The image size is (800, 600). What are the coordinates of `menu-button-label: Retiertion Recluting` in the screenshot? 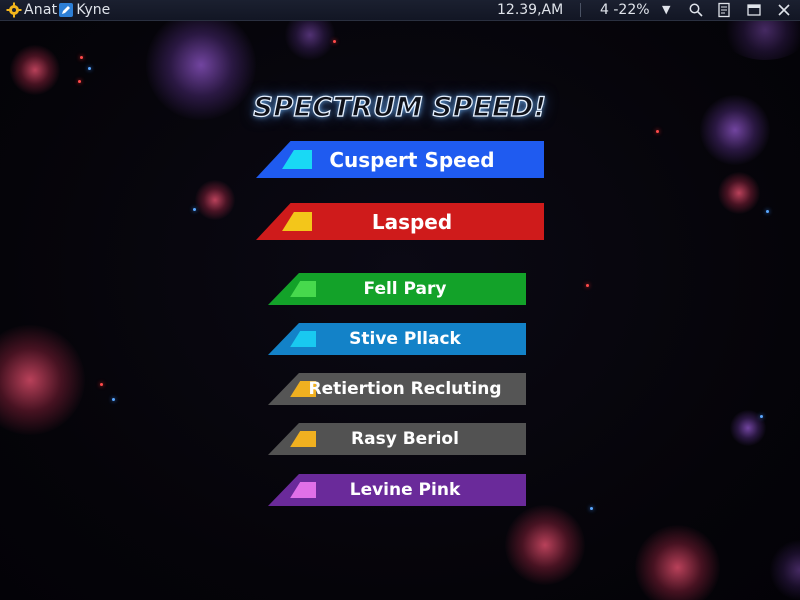 It's located at (405, 389).